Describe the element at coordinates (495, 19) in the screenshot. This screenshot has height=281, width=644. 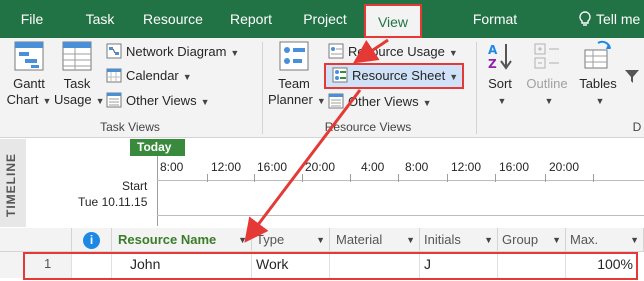
I see `tab-format: Format` at that location.